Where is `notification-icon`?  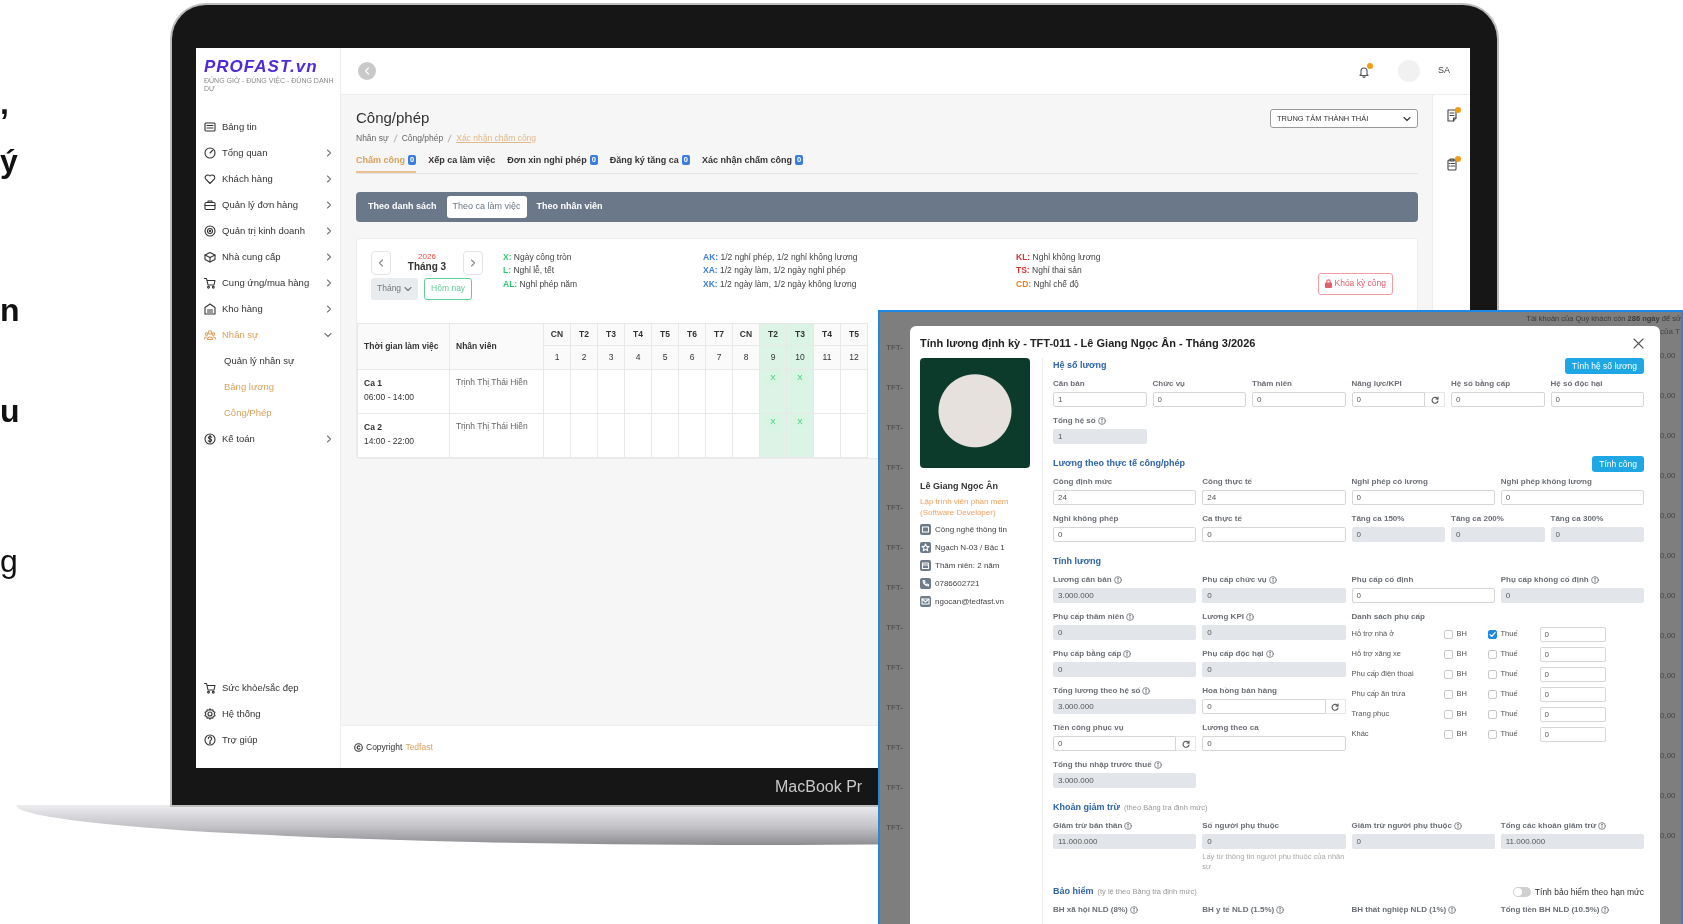
notification-icon is located at coordinates (1364, 71).